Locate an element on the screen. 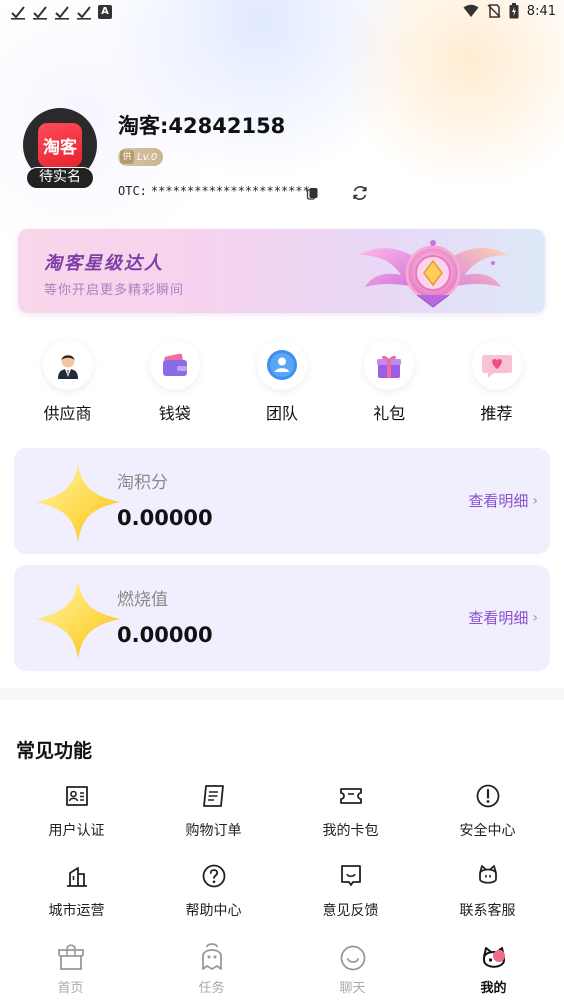 Image resolution: width=564 pixels, height=1002 pixels. card-title: 淘积分 is located at coordinates (142, 483).